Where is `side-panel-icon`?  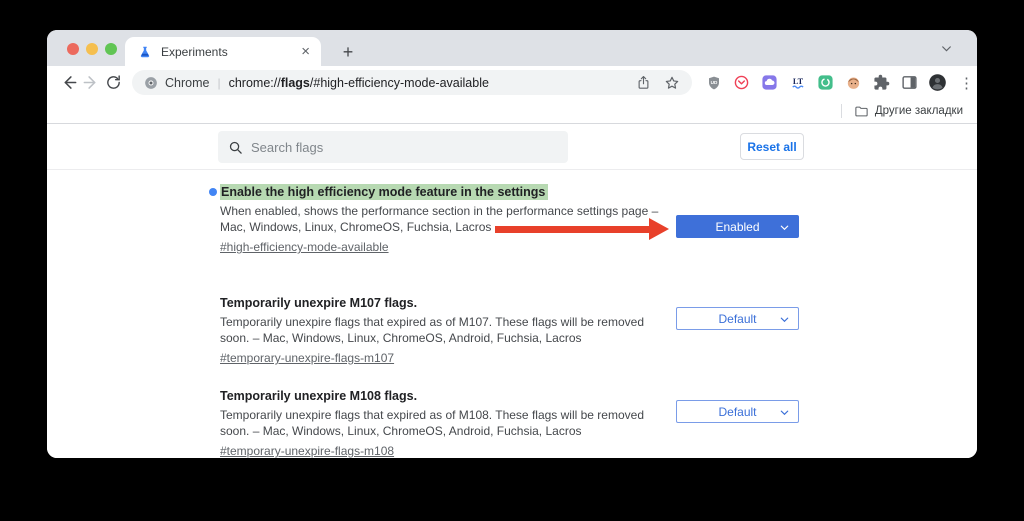
side-panel-icon is located at coordinates (909, 82).